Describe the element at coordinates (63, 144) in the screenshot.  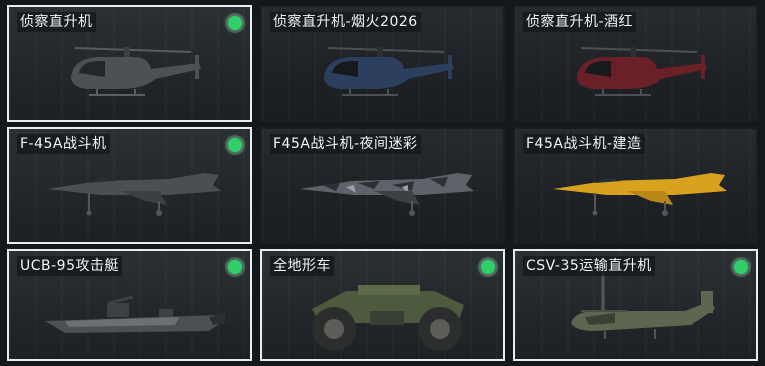
I see `vehicle-name: F-45A战斗机` at that location.